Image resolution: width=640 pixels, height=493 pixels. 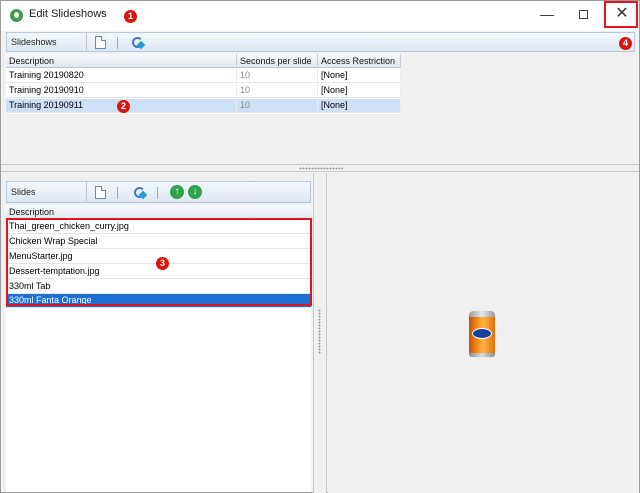 What do you see at coordinates (34, 42) in the screenshot?
I see `slideshows-toolbar-label: Slideshows` at bounding box center [34, 42].